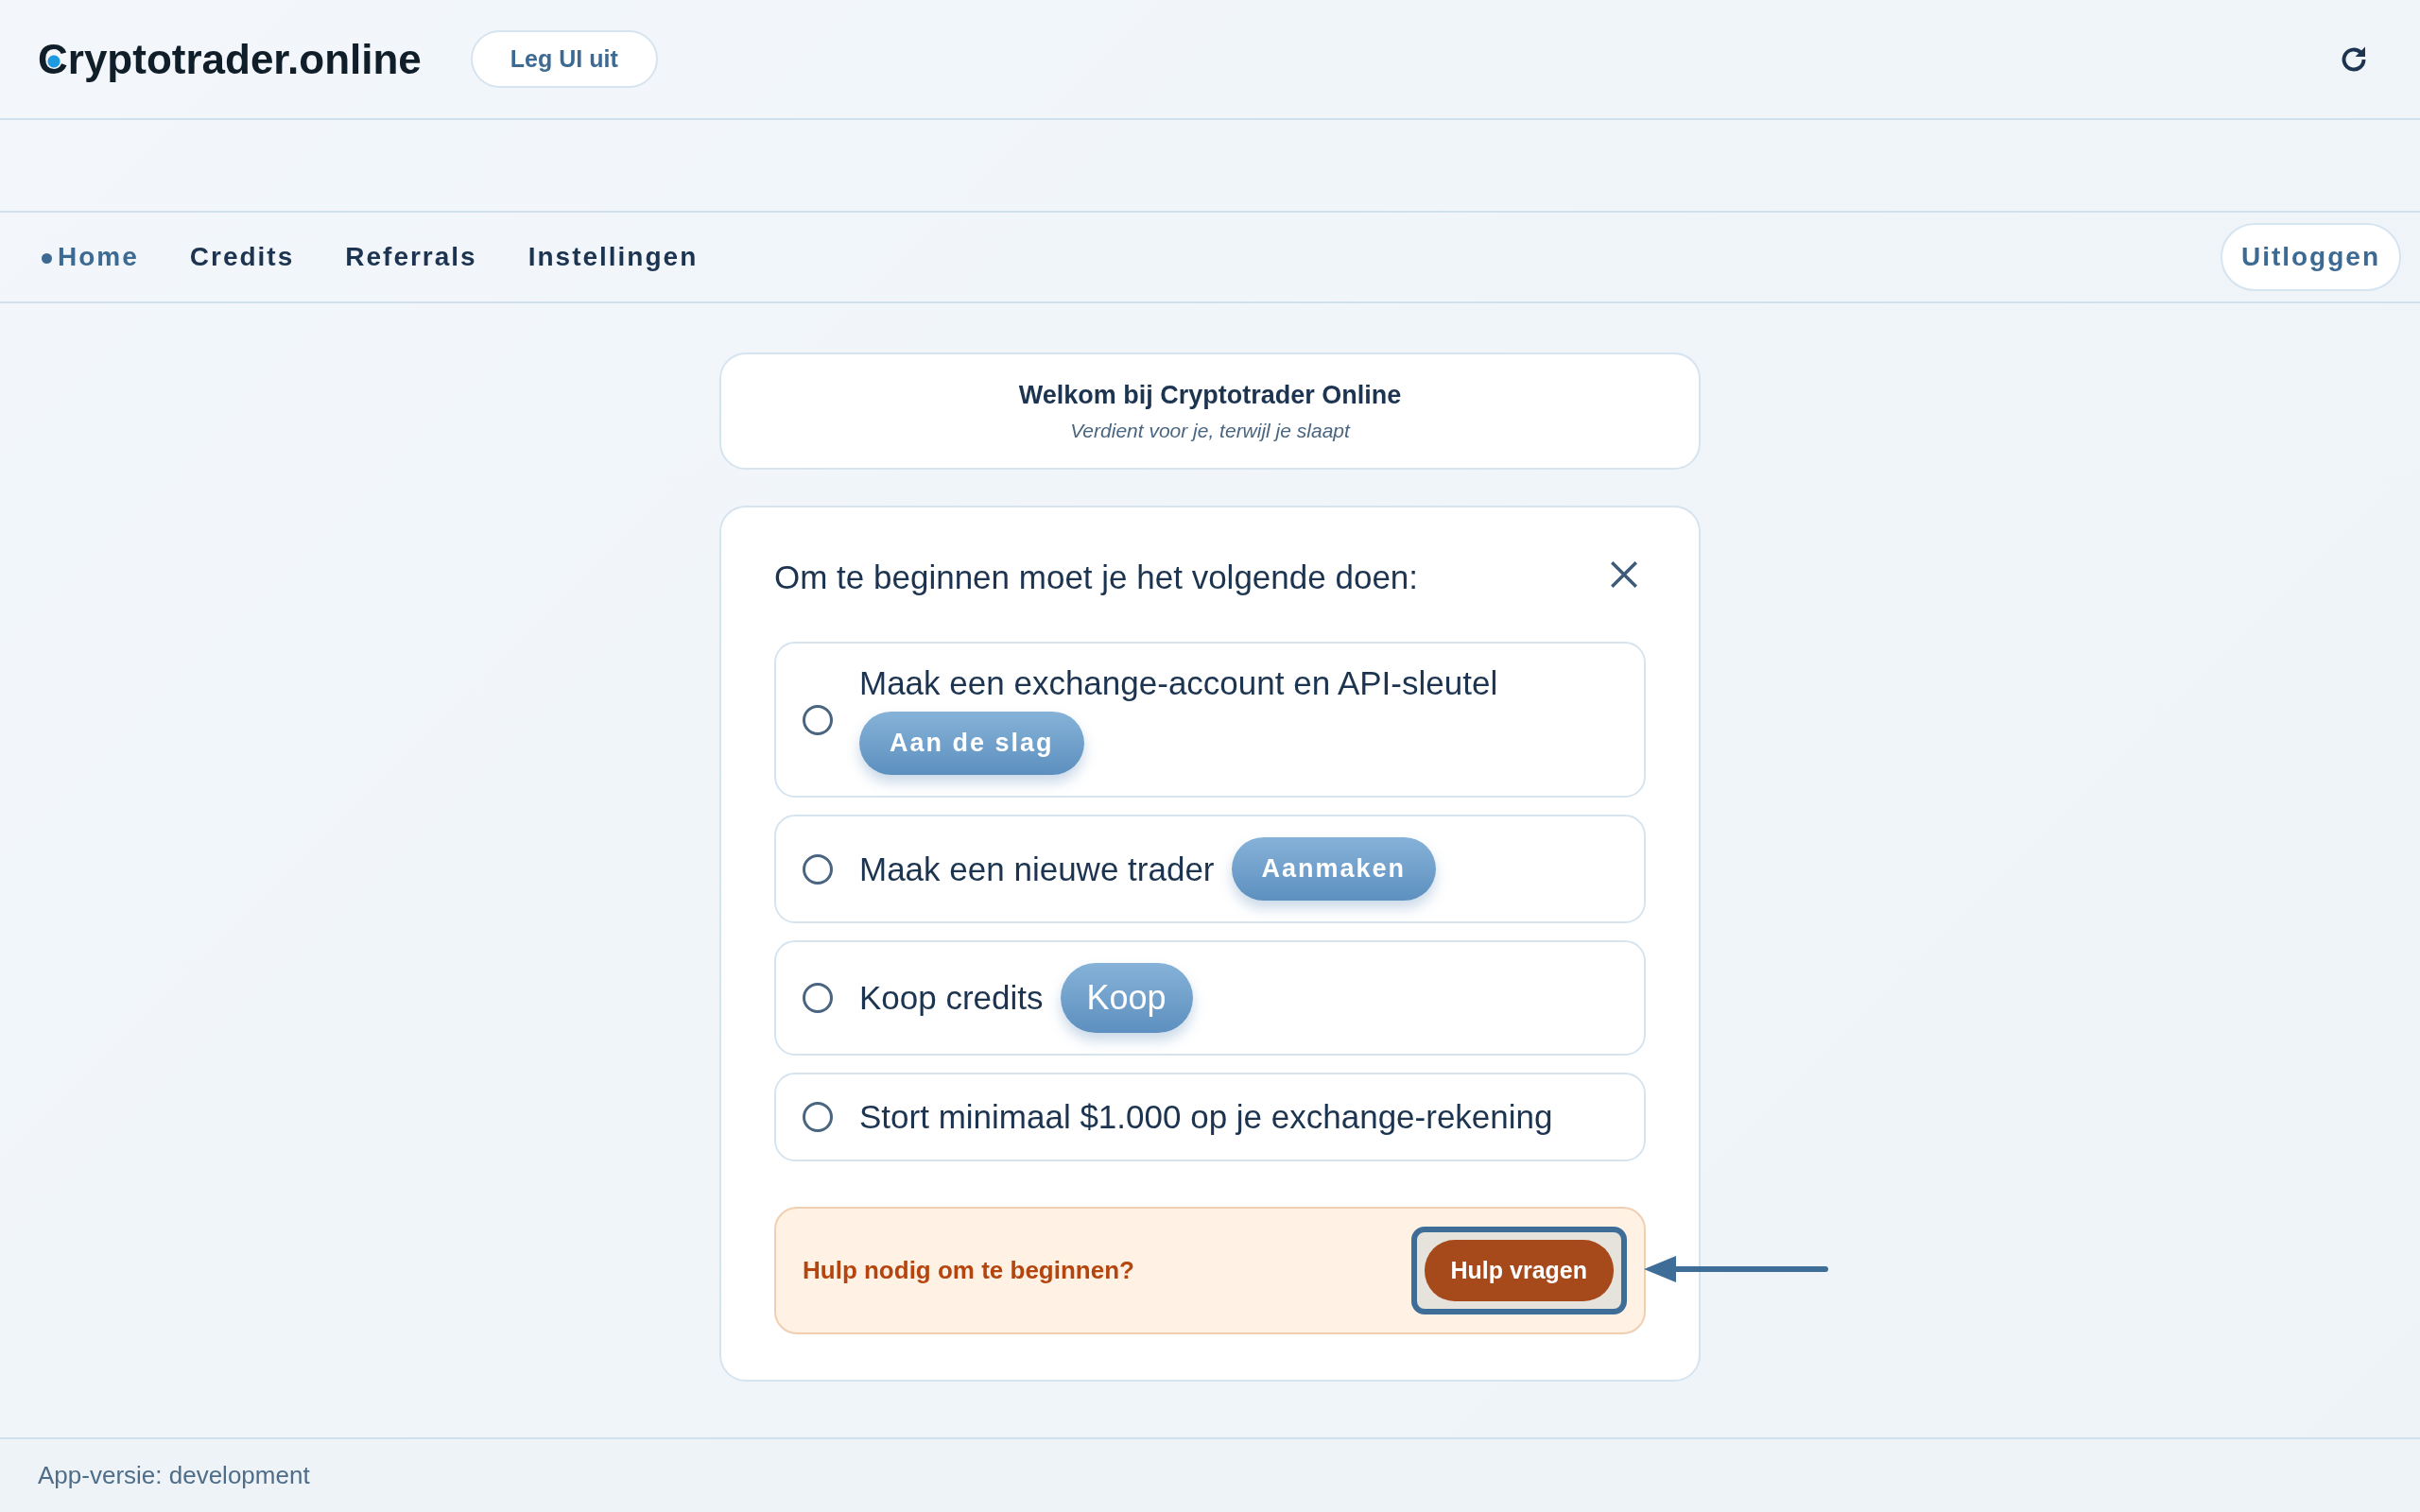  I want to click on help-button: Hulp vragen, so click(1519, 1270).